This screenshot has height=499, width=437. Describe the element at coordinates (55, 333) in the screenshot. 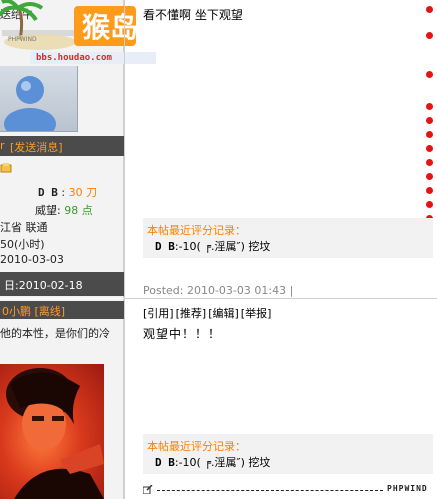

I see `post2-author-signature: 他的本性，是你们的冷` at that location.